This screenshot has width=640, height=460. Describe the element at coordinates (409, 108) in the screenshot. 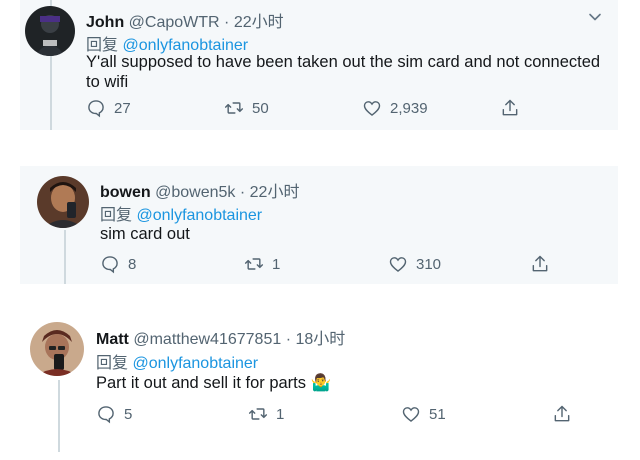

I see `like-count: 2,939` at that location.